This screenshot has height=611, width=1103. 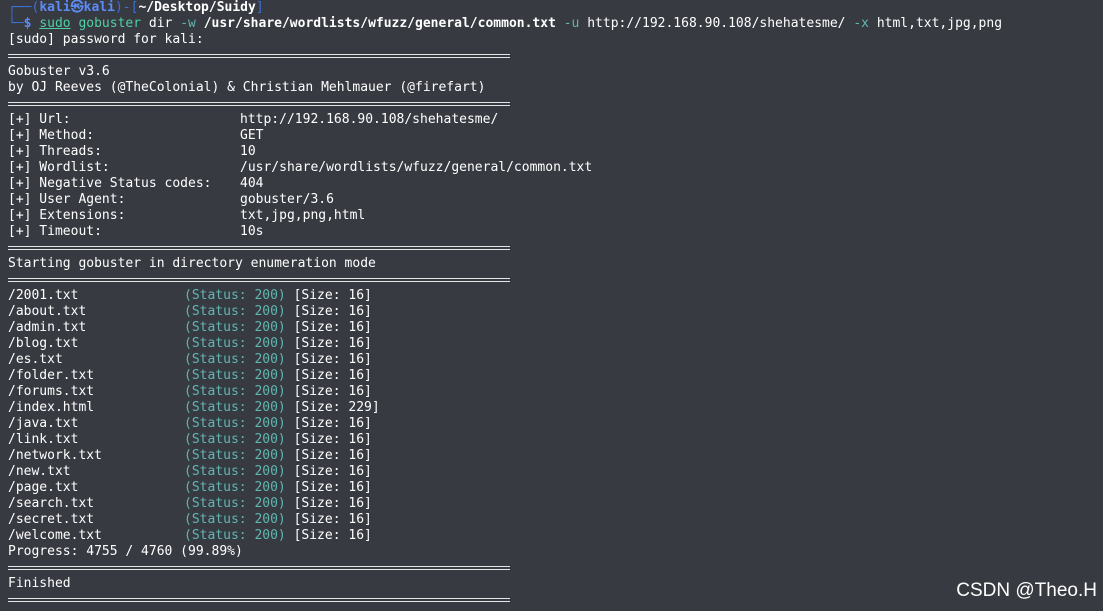 I want to click on config-key: [+] Url:, so click(x=39, y=119).